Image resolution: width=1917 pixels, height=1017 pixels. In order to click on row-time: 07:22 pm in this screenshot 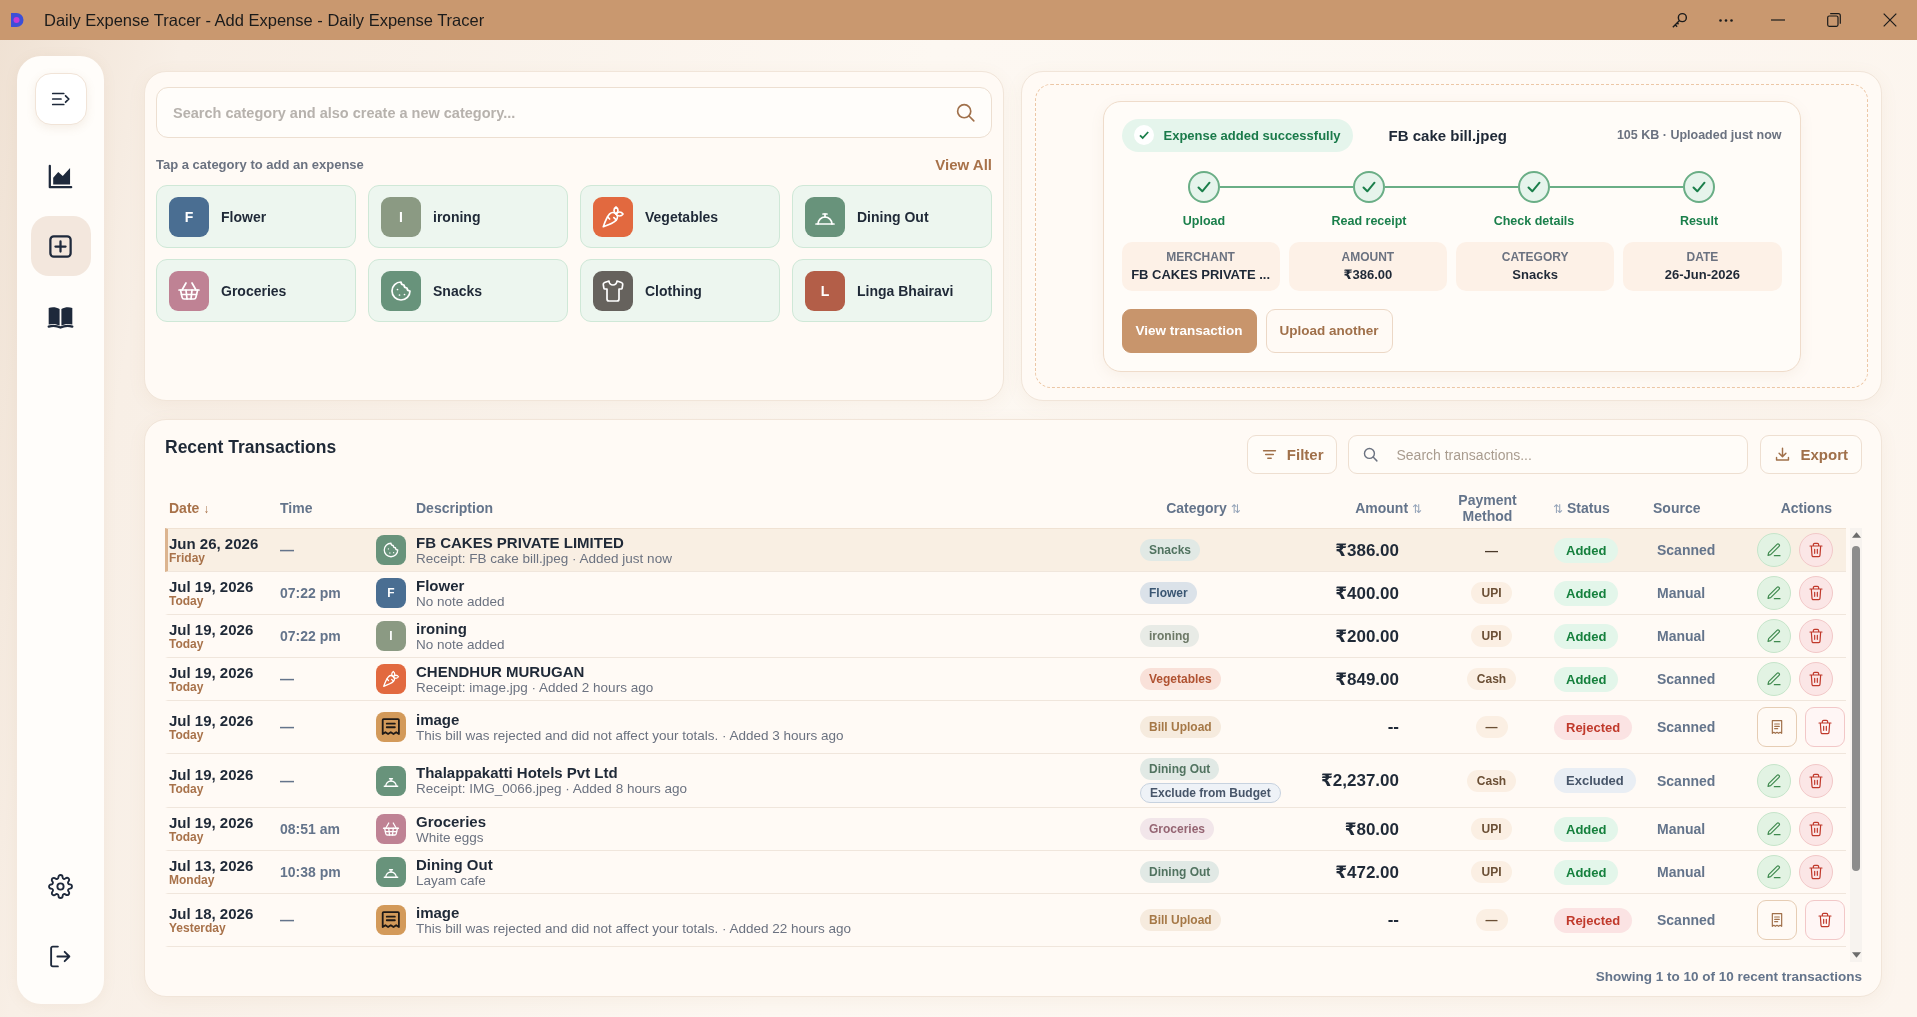, I will do `click(310, 593)`.